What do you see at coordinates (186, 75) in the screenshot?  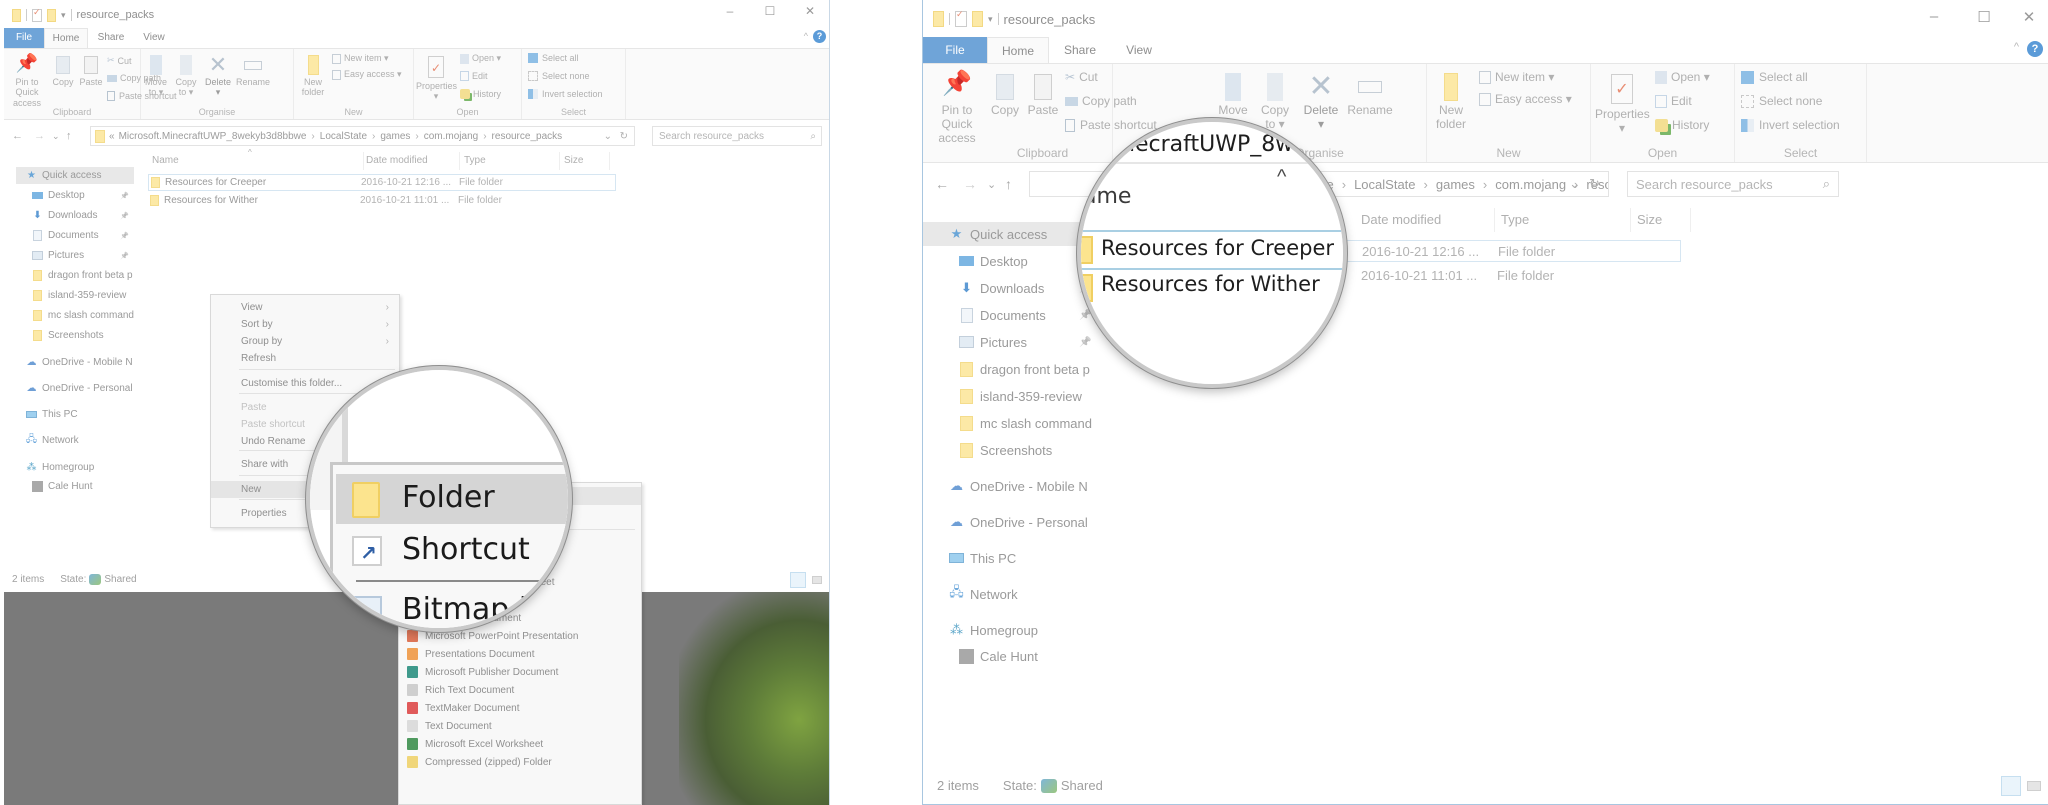 I see `copy-to-button: Copy to ▾` at bounding box center [186, 75].